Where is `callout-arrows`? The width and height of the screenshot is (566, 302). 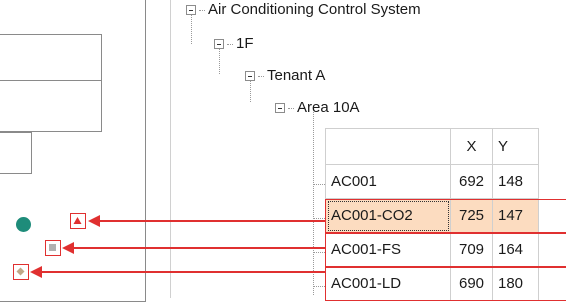 callout-arrows is located at coordinates (177, 246).